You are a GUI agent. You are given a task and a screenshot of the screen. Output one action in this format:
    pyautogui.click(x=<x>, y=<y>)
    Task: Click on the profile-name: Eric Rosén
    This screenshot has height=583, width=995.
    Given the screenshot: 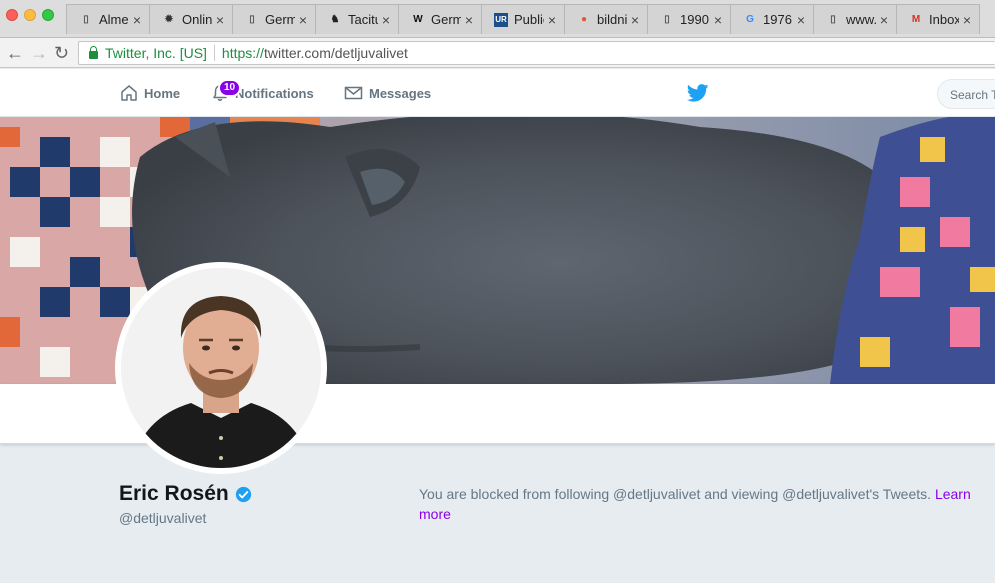 What is the action you would take?
    pyautogui.click(x=185, y=494)
    